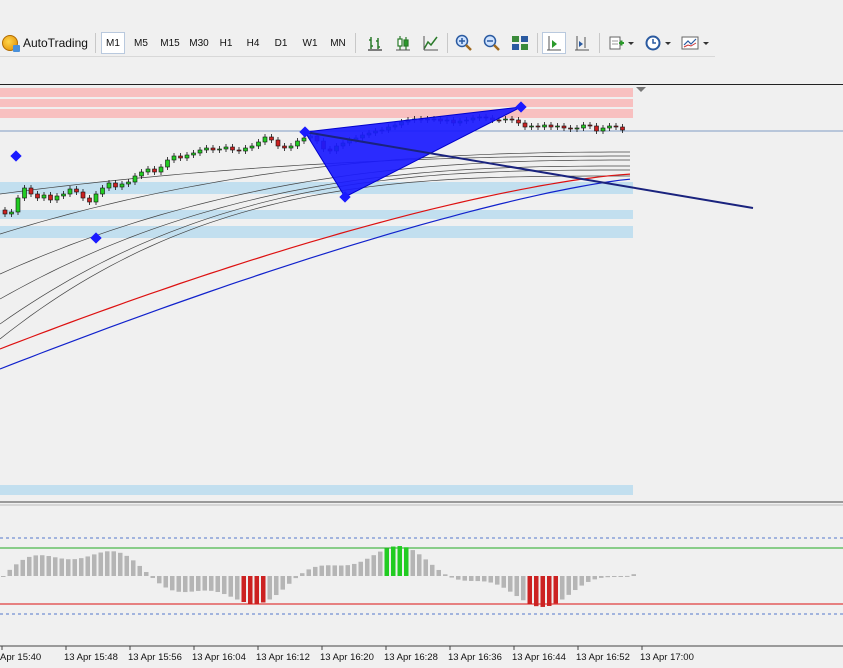 The width and height of the screenshot is (843, 668). I want to click on timeframe-mn-button: MN, so click(338, 43).